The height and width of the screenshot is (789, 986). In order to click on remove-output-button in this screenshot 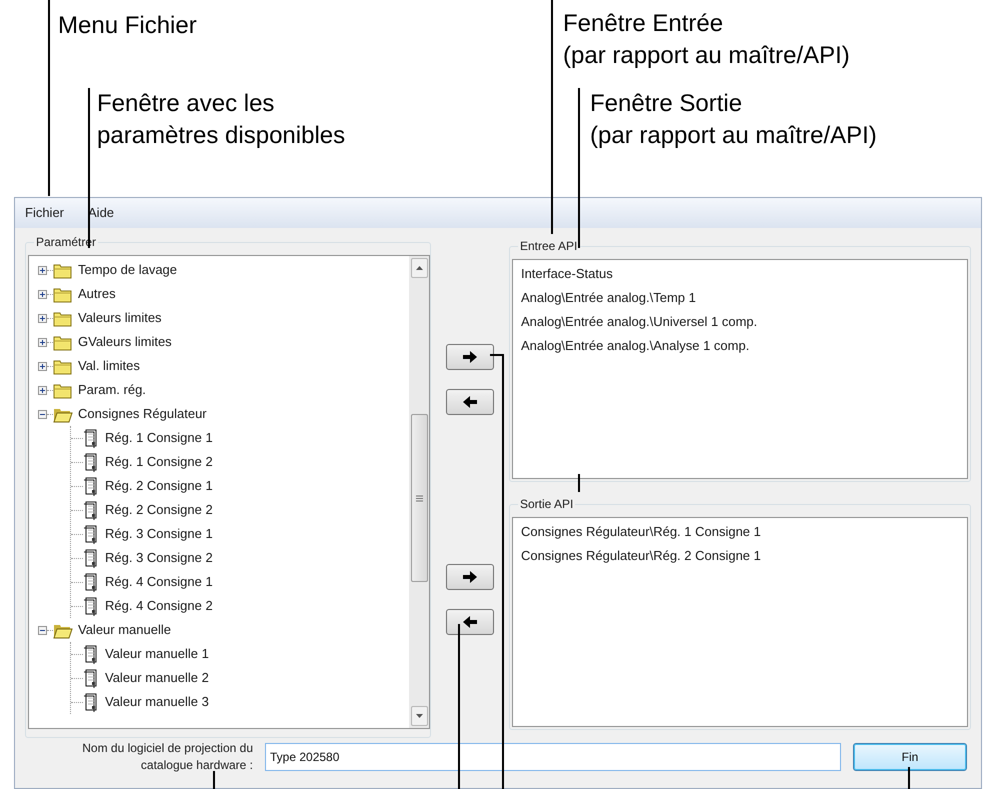, I will do `click(470, 622)`.